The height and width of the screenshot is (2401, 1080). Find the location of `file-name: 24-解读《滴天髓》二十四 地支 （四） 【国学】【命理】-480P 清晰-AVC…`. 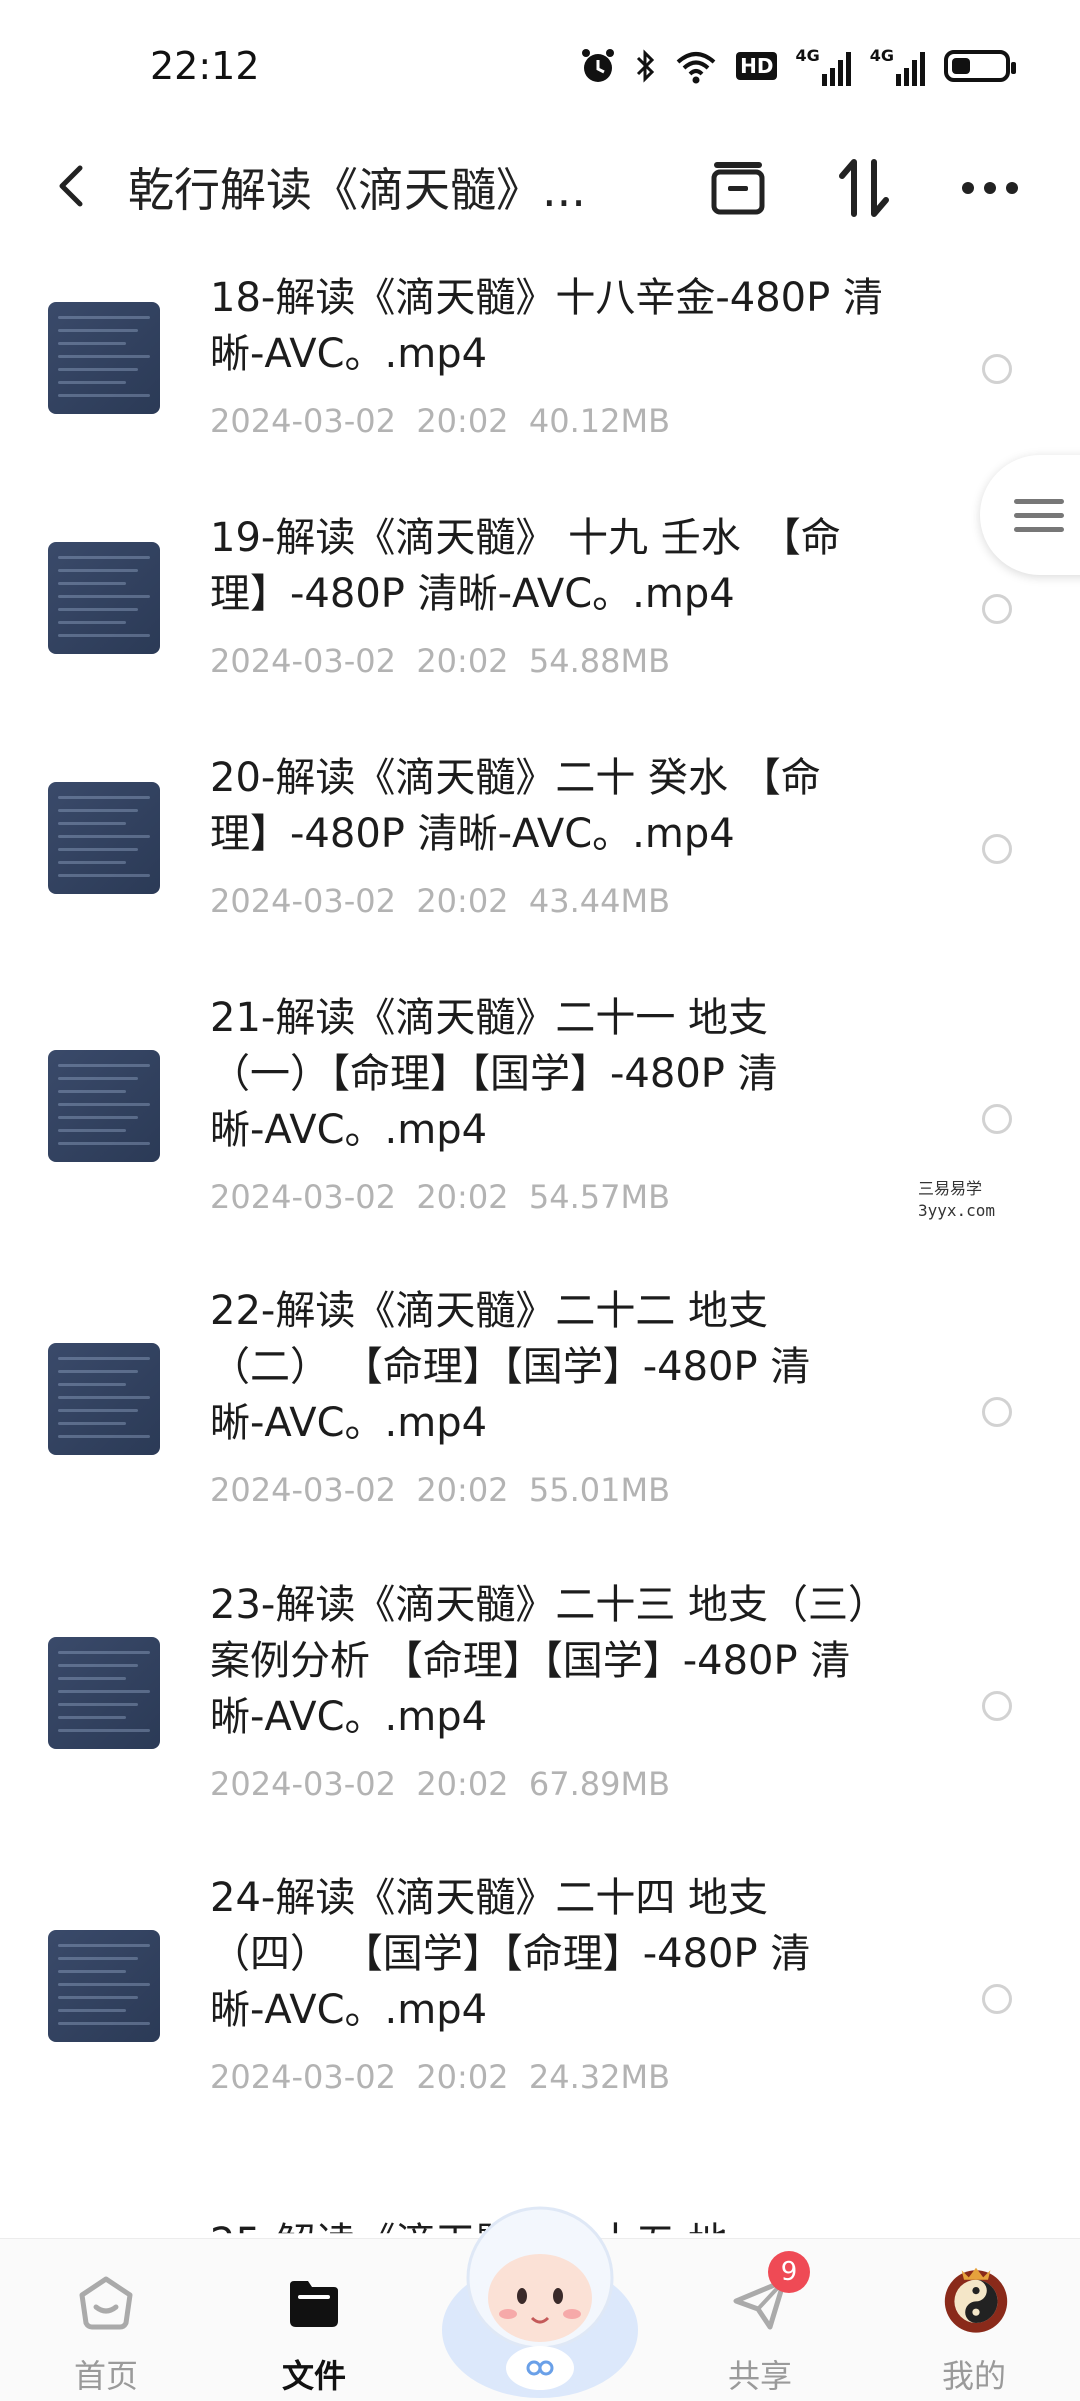

file-name: 24-解读《滴天髓》二十四 地支 （四） 【国学】【命理】-480P 清晰-AVC… is located at coordinates (560, 1954).